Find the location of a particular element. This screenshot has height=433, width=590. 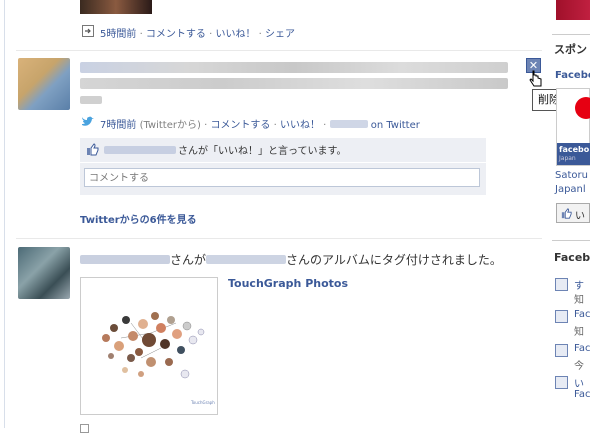

post1-comment-link: コメントする is located at coordinates (240, 125).